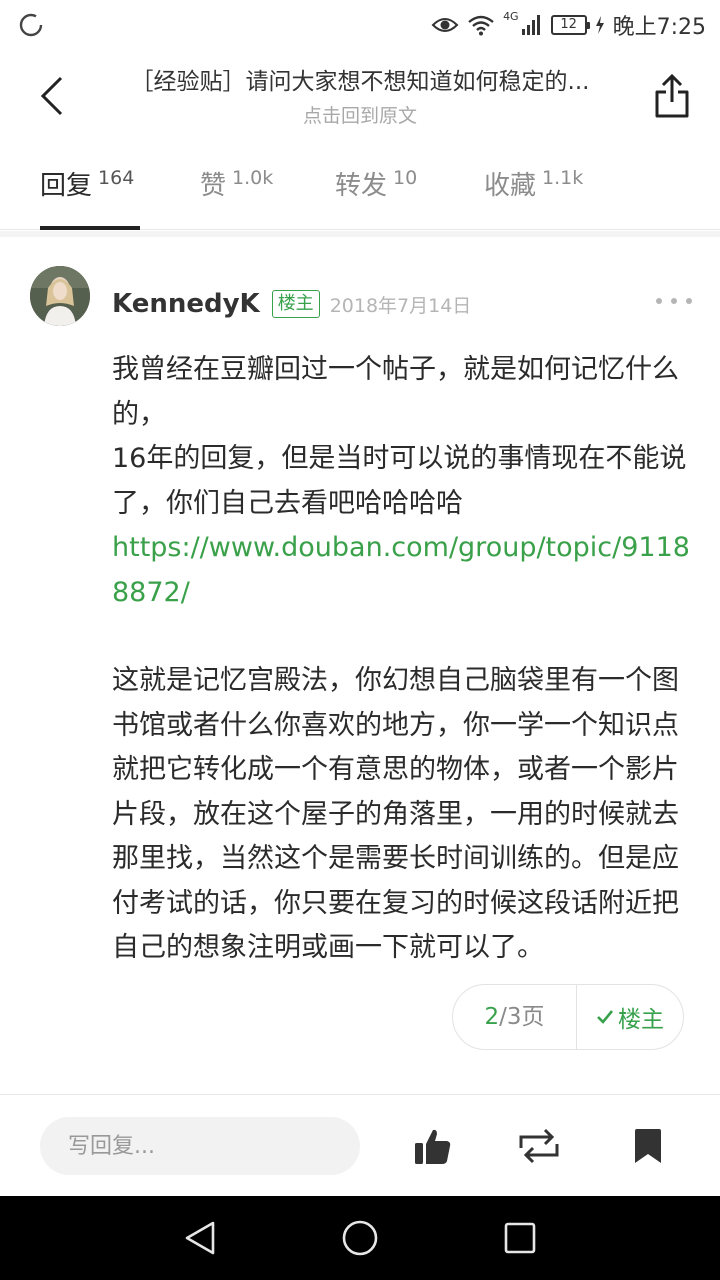  Describe the element at coordinates (200, 1146) in the screenshot. I see `reply-input` at that location.